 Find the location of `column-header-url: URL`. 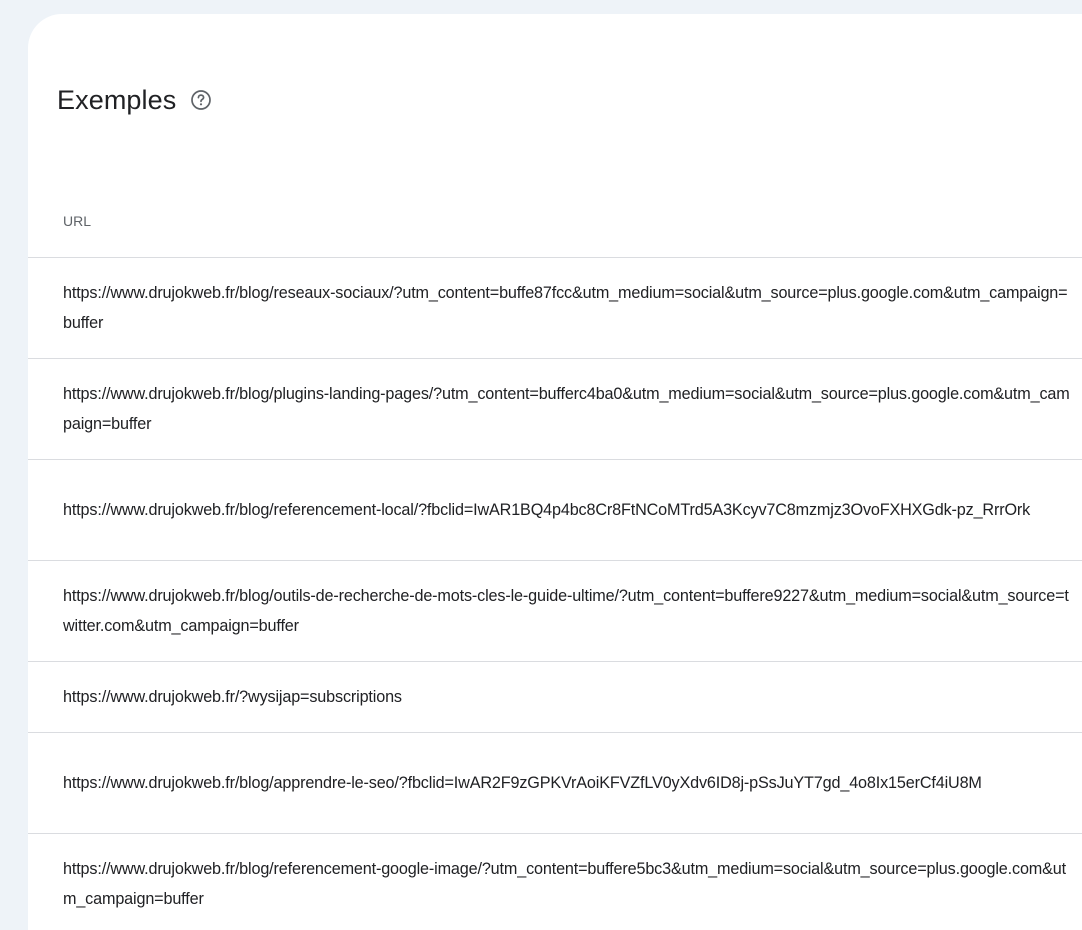

column-header-url: URL is located at coordinates (77, 220).